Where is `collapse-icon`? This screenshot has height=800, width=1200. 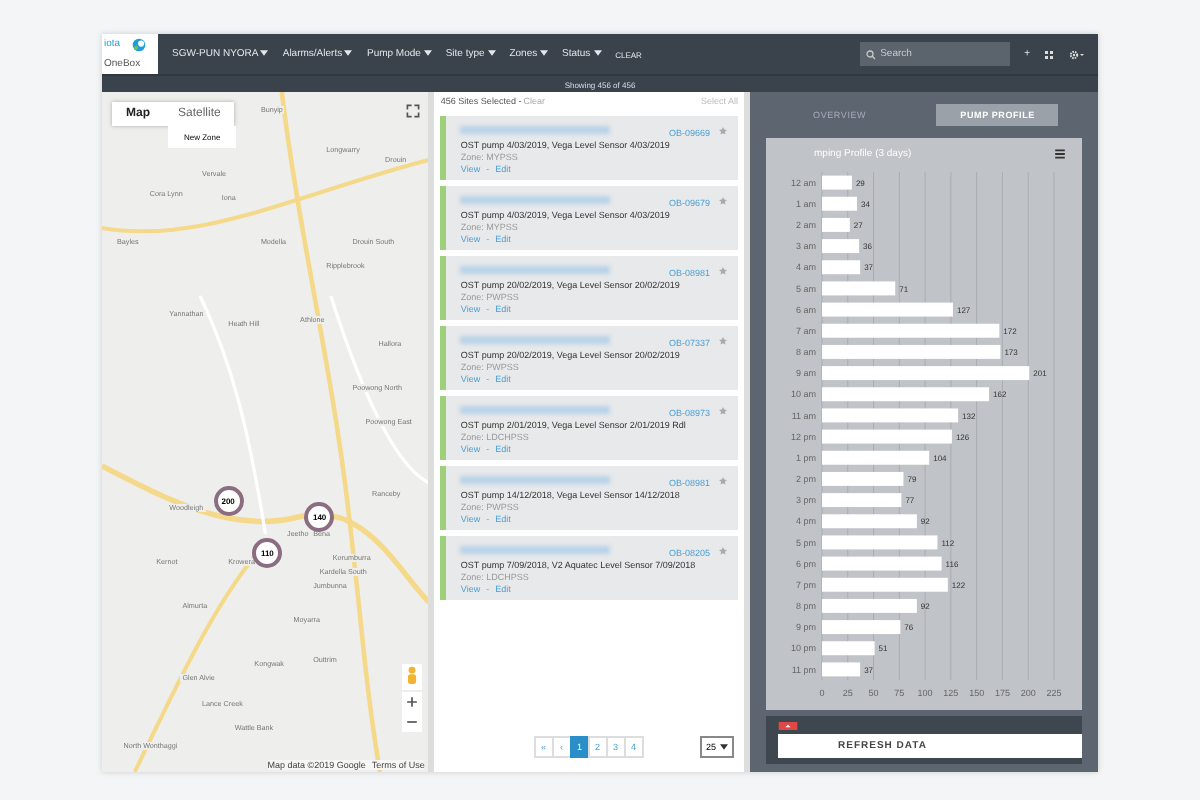
collapse-icon is located at coordinates (788, 726).